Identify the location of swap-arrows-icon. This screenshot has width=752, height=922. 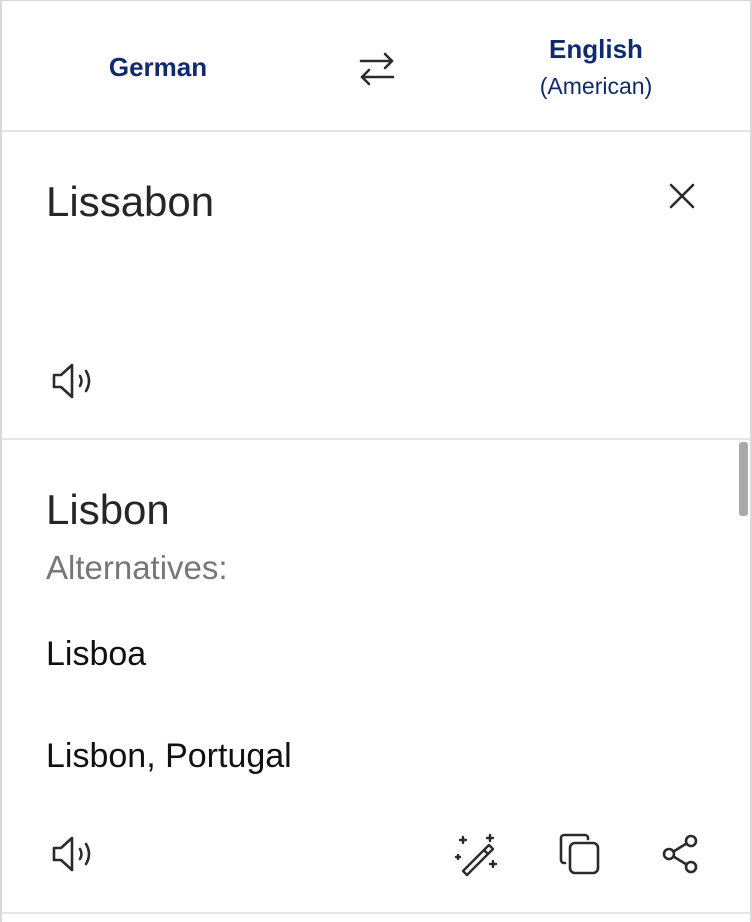
(377, 69).